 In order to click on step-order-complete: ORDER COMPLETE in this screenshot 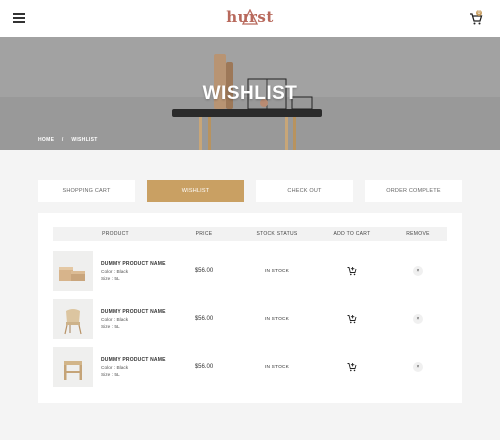, I will do `click(413, 191)`.